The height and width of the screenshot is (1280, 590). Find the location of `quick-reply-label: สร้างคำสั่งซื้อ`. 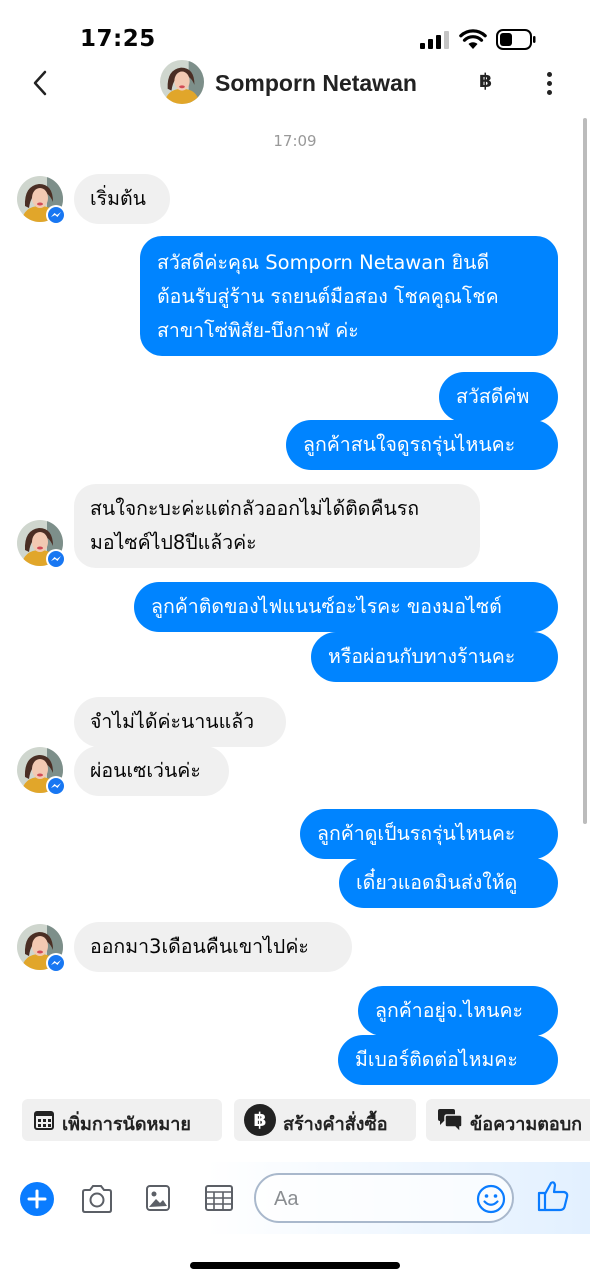

quick-reply-label: สร้างคำสั่งซื้อ is located at coordinates (335, 1124).